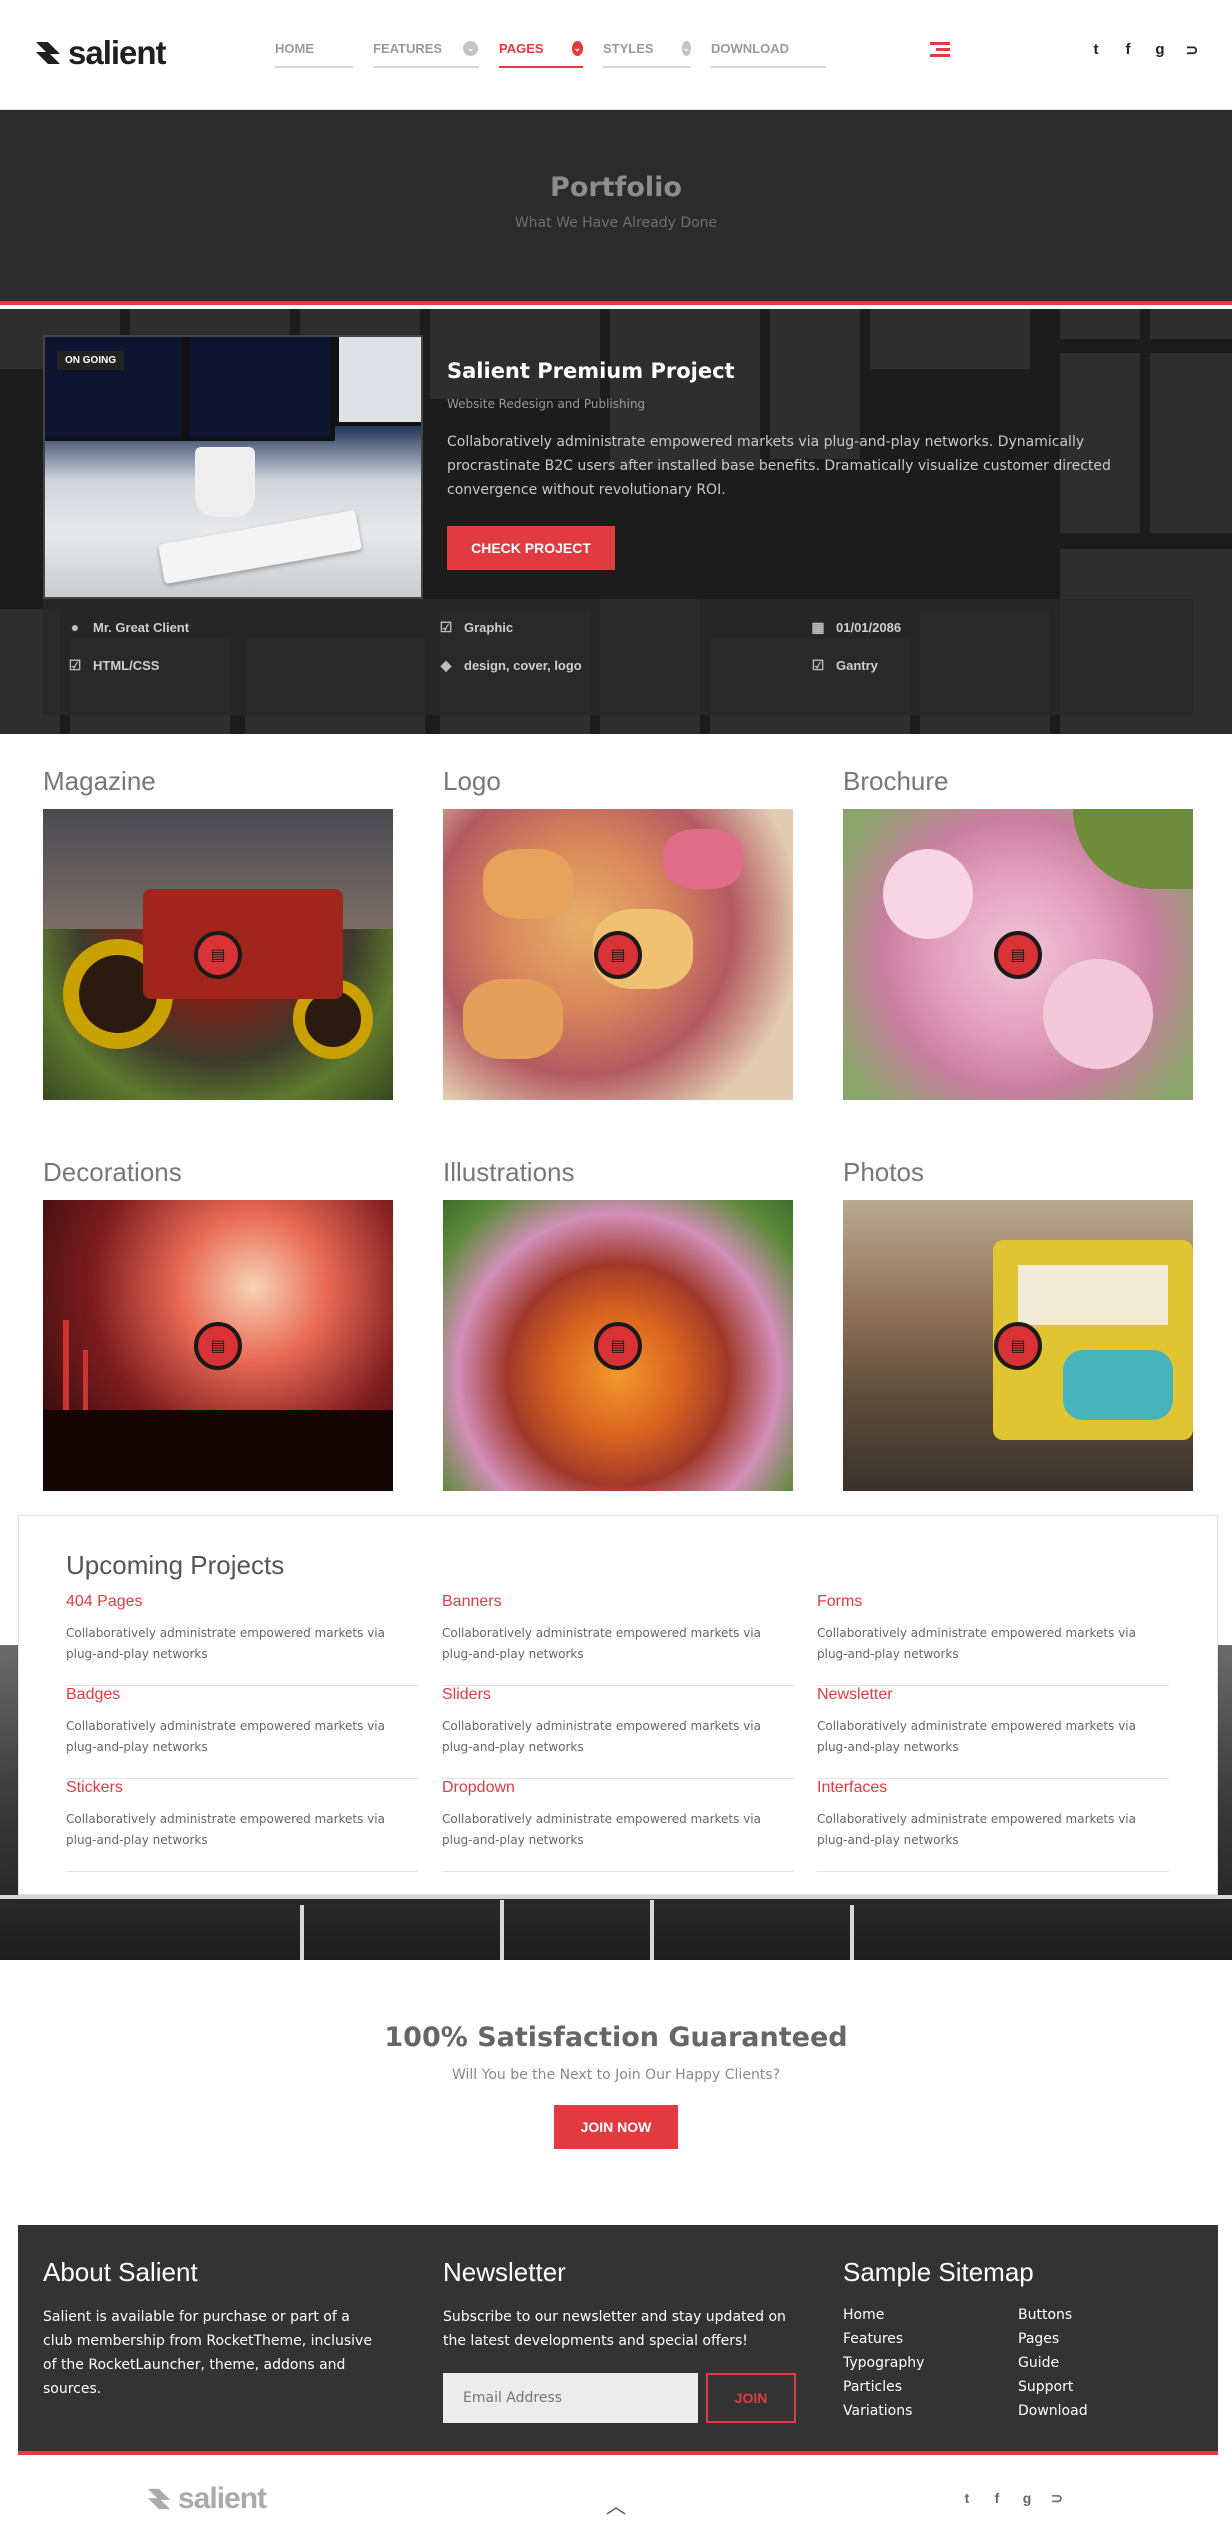 The width and height of the screenshot is (1232, 2531). What do you see at coordinates (570, 2398) in the screenshot?
I see `email-field` at bounding box center [570, 2398].